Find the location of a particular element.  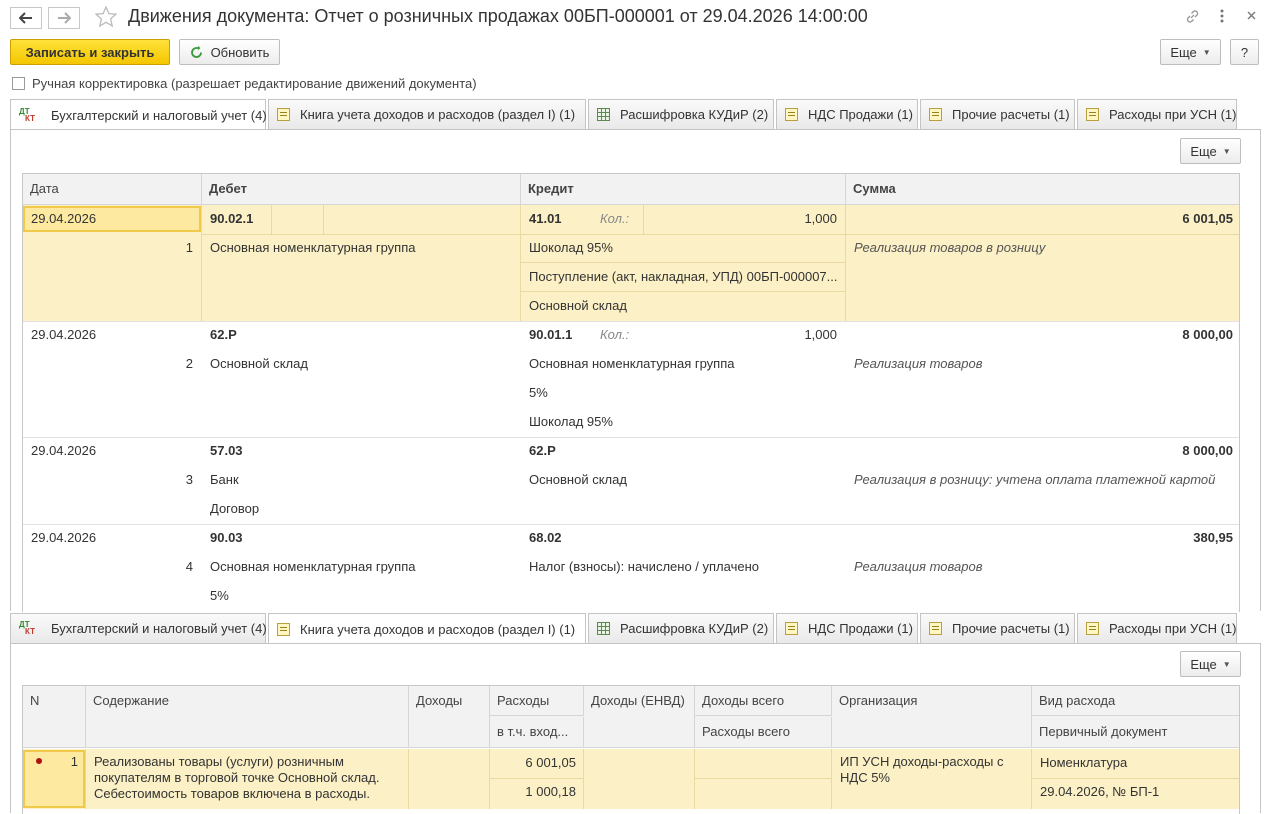

bottom-more-button: Еще ▼ is located at coordinates (1210, 664).